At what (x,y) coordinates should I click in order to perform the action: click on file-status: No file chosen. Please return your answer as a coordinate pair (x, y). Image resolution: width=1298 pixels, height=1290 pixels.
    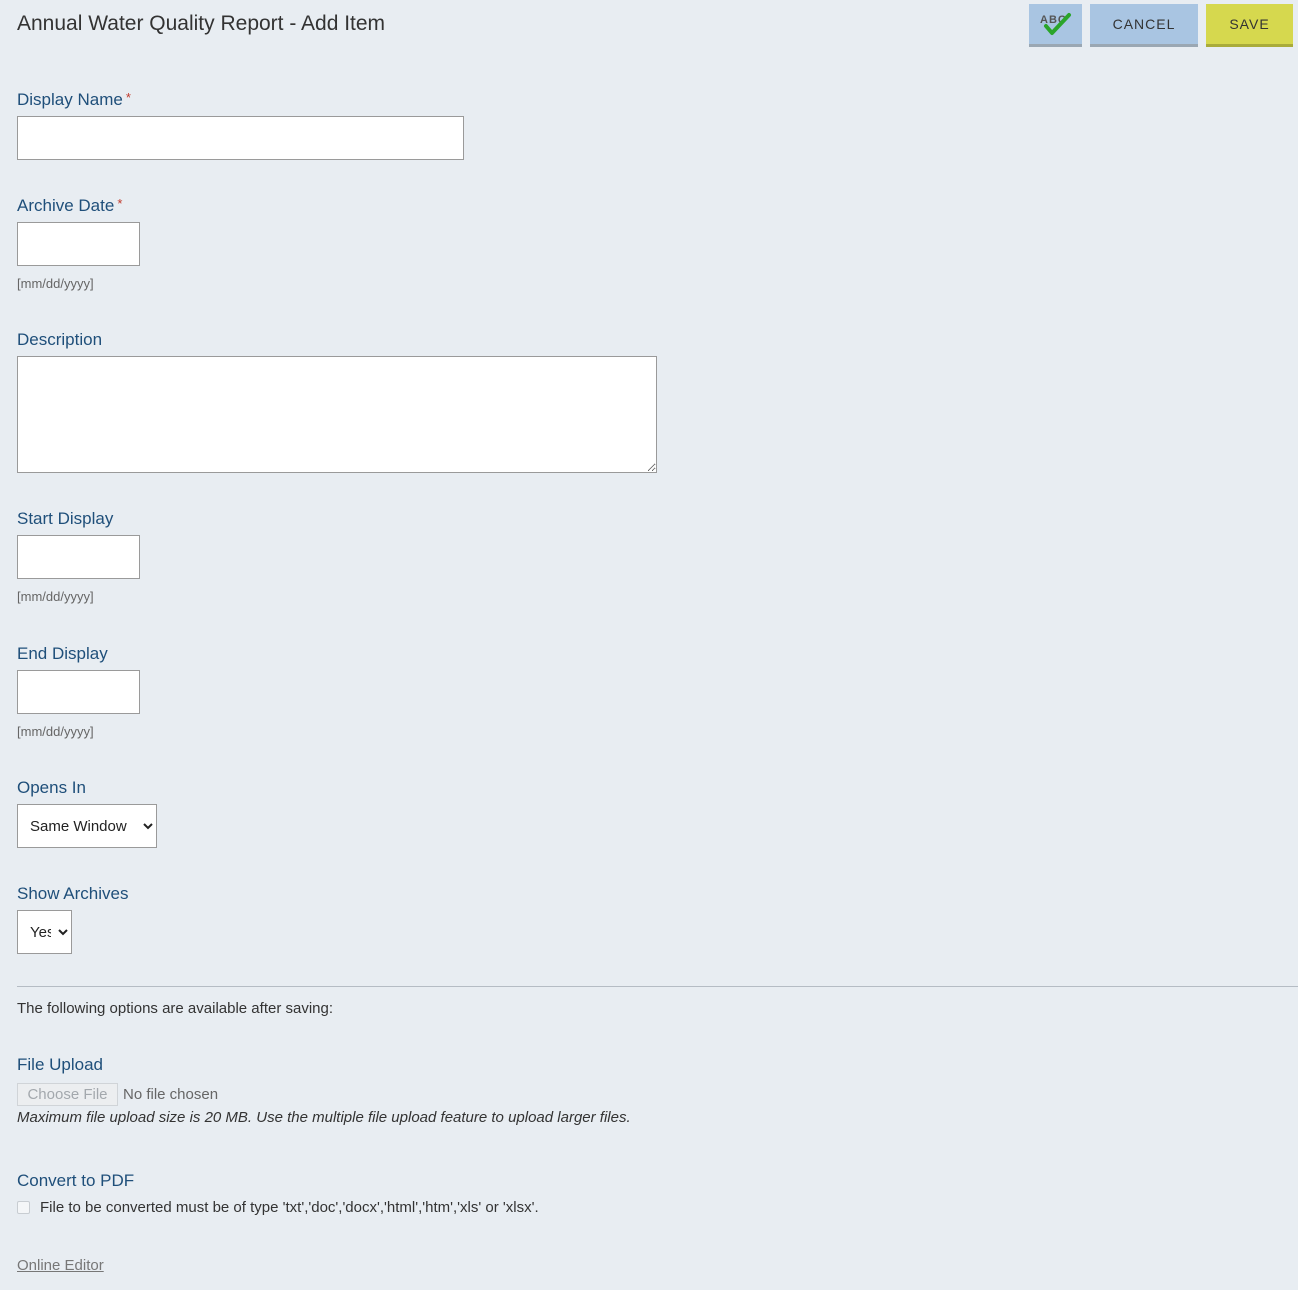
    Looking at the image, I should click on (171, 1094).